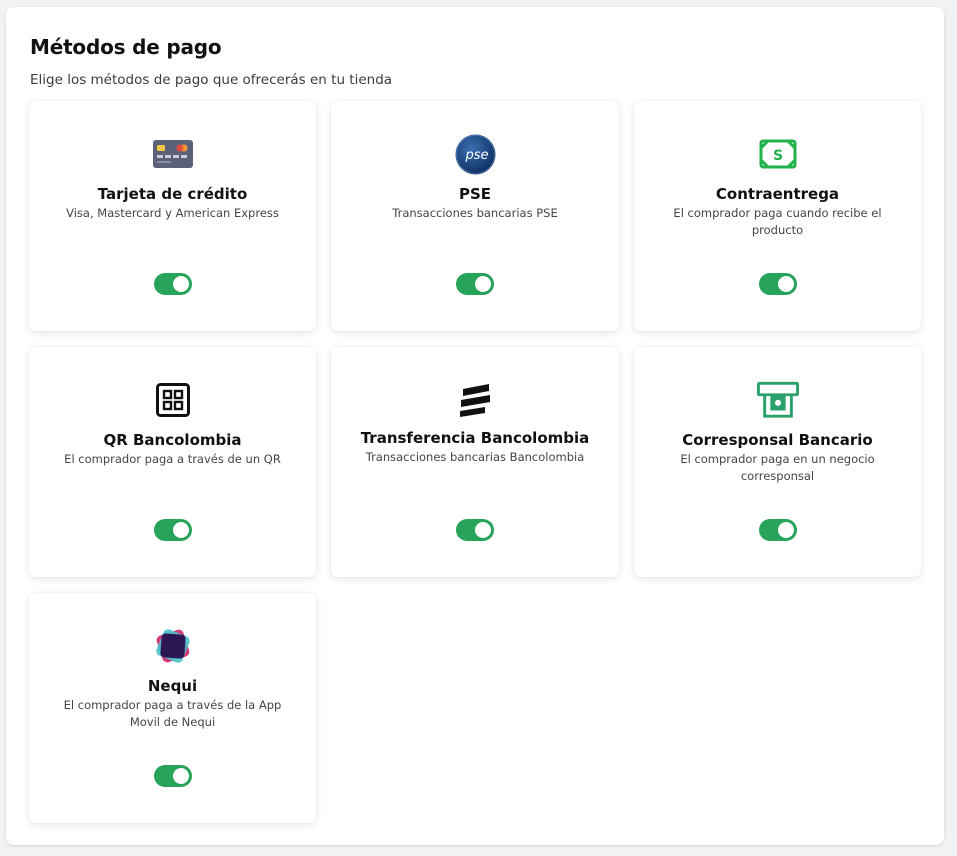  Describe the element at coordinates (173, 400) in the screenshot. I see `qr-icon` at that location.